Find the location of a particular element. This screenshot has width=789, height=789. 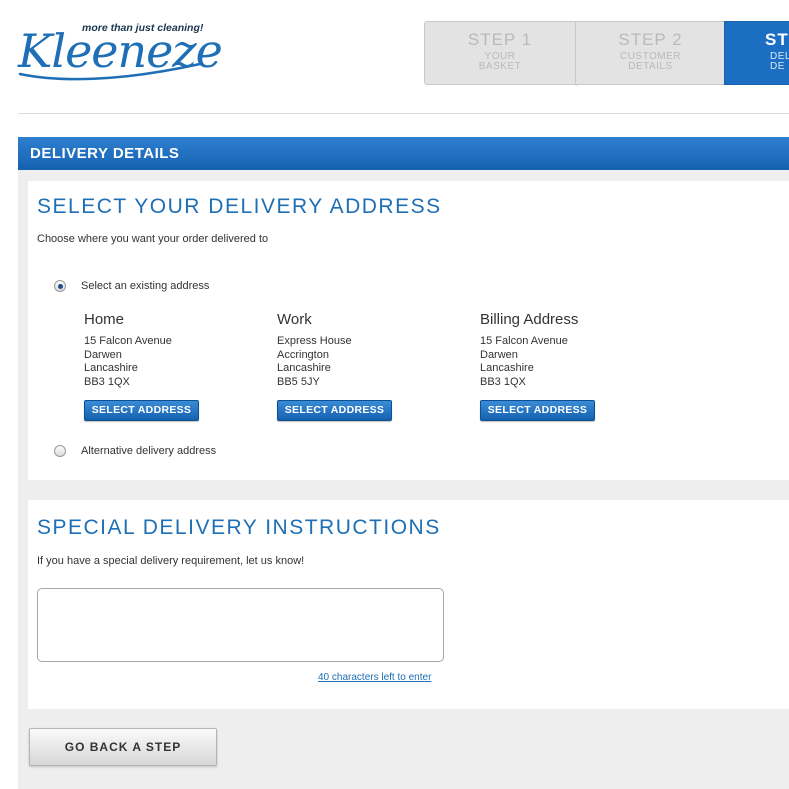

kleeneze-logo: more than just cleaning! Kleeneze is located at coordinates (120, 52).